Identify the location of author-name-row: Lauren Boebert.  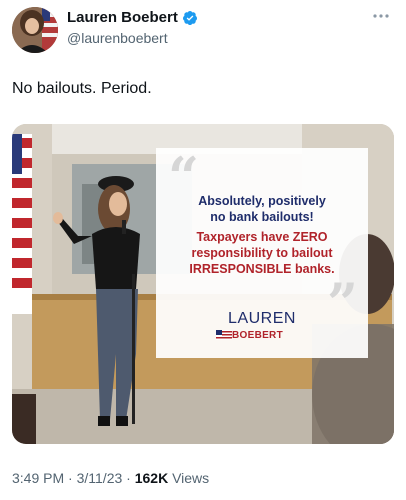
(132, 17).